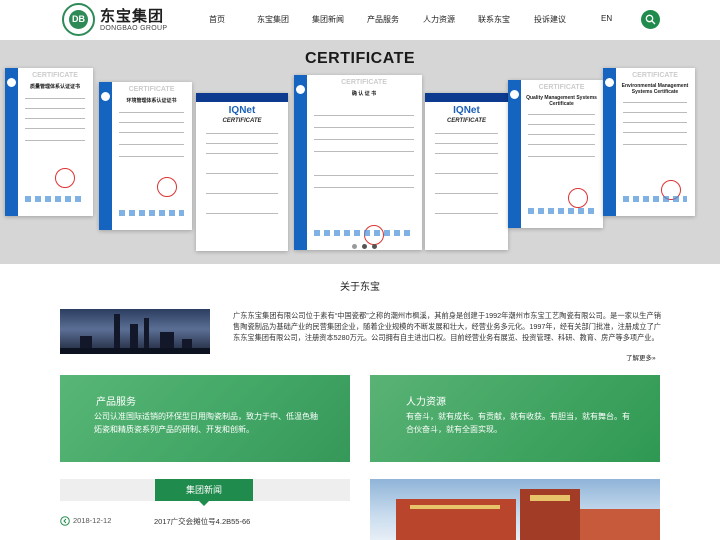 This screenshot has height=540, width=720. What do you see at coordinates (202, 521) in the screenshot?
I see `news-headline: 2017广交会摊位号4.2B55-66` at bounding box center [202, 521].